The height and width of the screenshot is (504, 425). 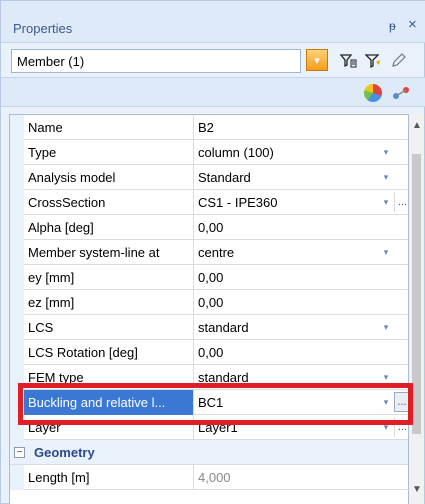 What do you see at coordinates (301, 427) in the screenshot?
I see `property-value: Layer1` at bounding box center [301, 427].